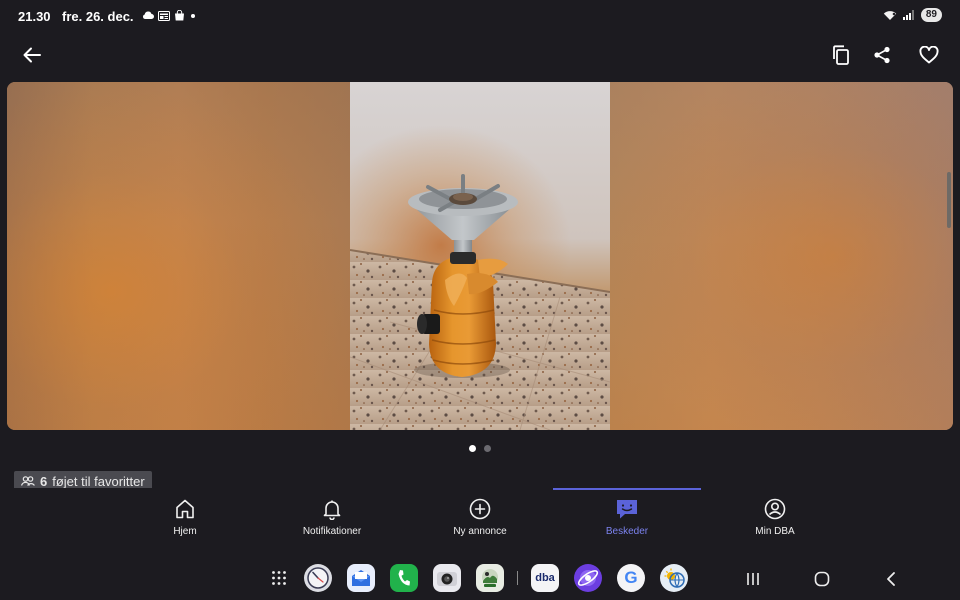 This screenshot has width=960, height=600. I want to click on favorite-button, so click(929, 55).